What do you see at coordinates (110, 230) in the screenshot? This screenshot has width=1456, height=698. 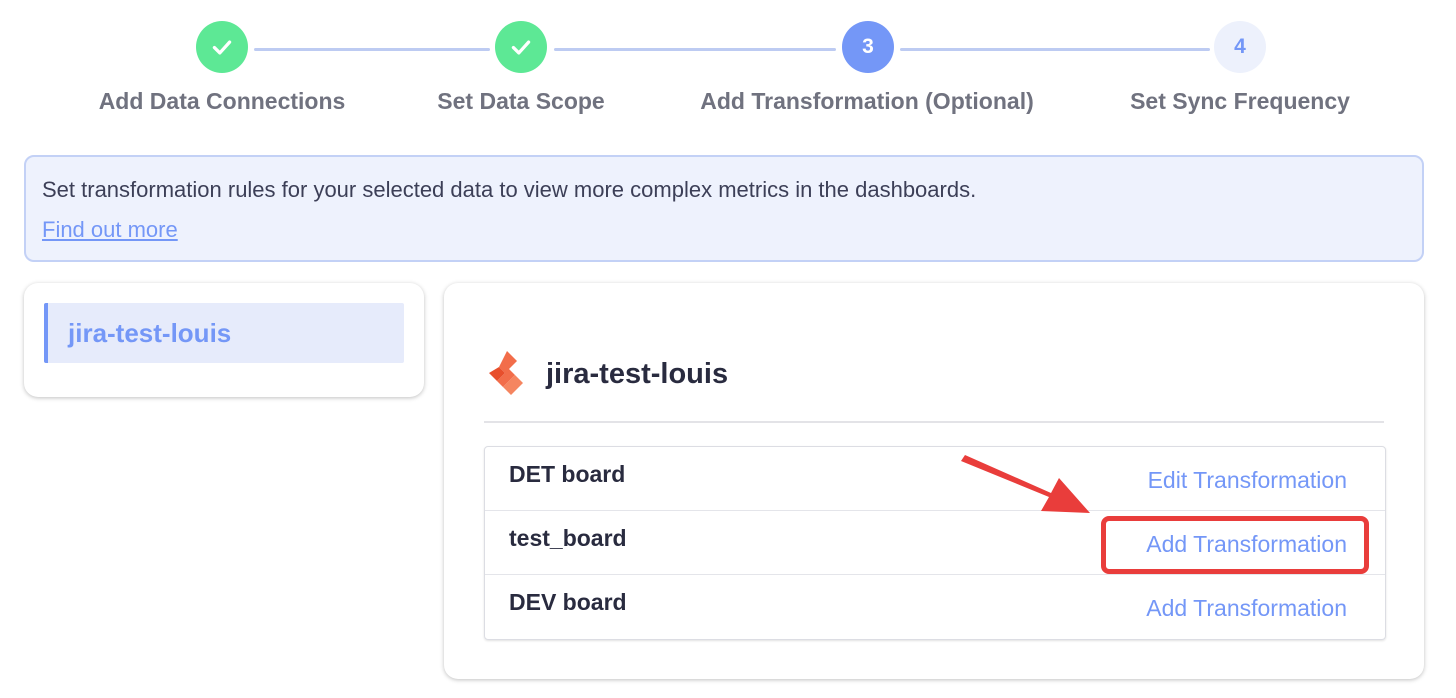 I see `find-out-more-link: Find out more` at bounding box center [110, 230].